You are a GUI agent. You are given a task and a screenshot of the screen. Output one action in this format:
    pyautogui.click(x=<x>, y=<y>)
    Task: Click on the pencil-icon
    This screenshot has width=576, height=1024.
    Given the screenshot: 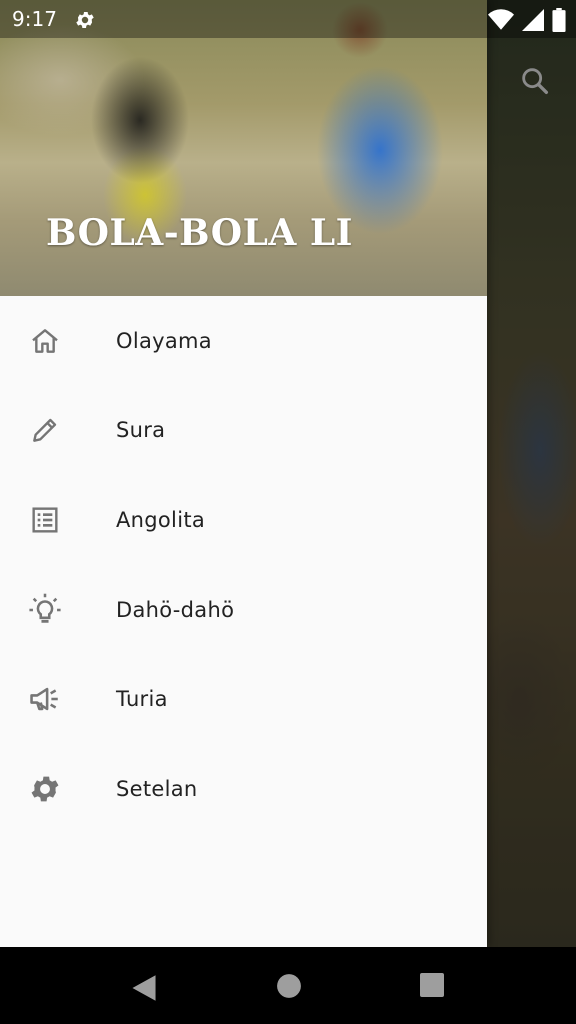 What is the action you would take?
    pyautogui.click(x=45, y=430)
    